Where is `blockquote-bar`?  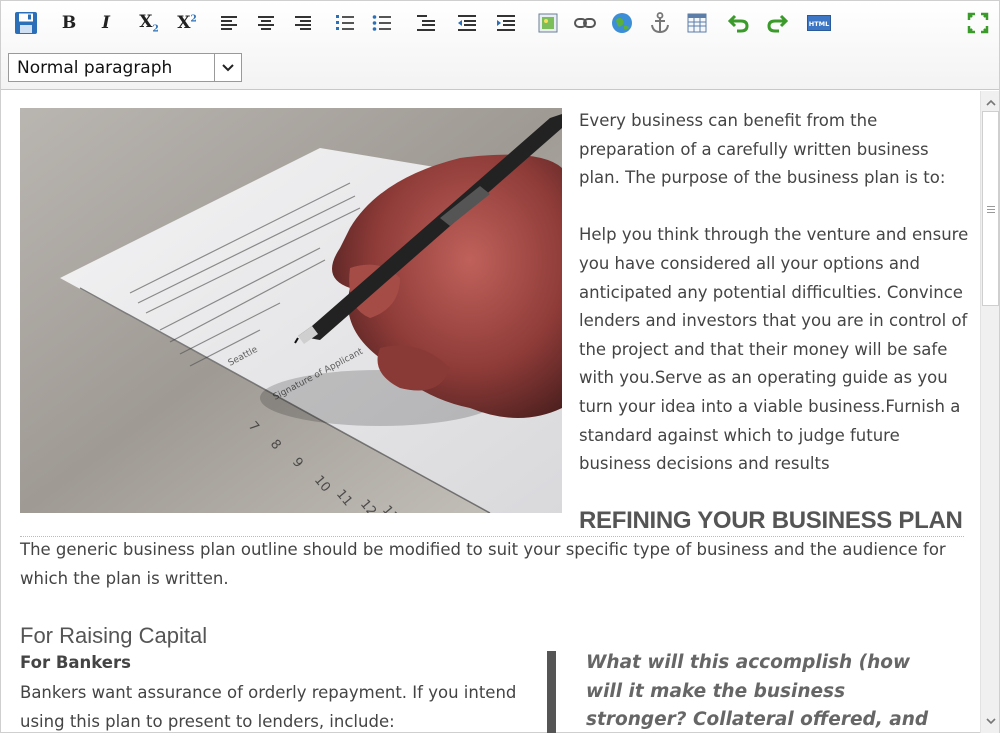 blockquote-bar is located at coordinates (551, 692).